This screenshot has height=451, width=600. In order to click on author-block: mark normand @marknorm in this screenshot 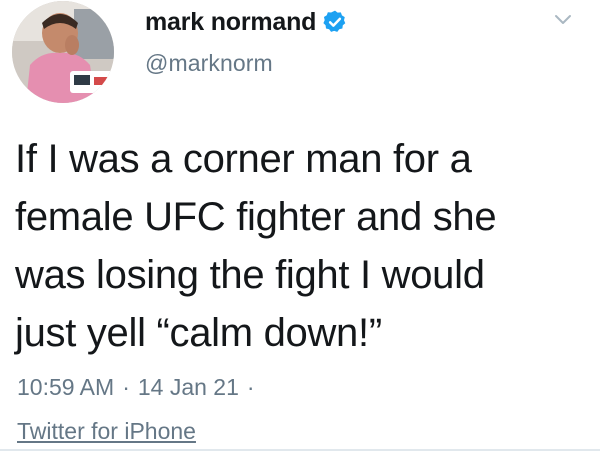, I will do `click(246, 39)`.